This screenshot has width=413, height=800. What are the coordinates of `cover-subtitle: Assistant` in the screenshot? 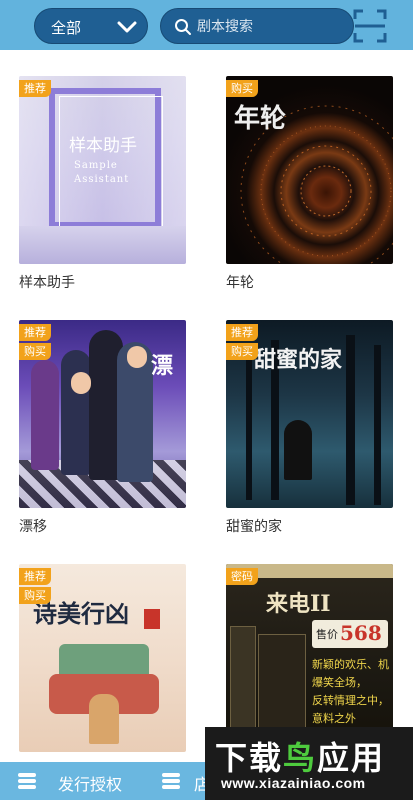 It's located at (102, 179).